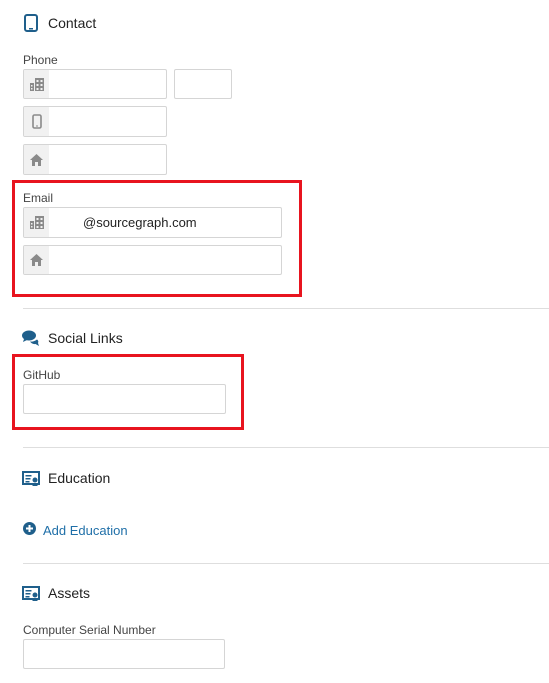 The image size is (549, 683). I want to click on phone-home-input, so click(95, 159).